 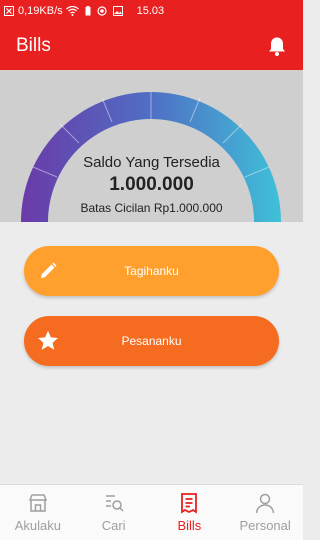 I want to click on location-icon, so click(x=102, y=11).